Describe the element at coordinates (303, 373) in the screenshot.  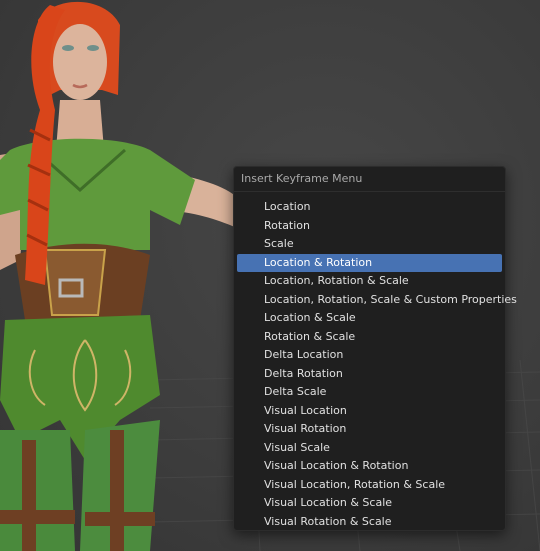
I see `menu-item-label: Delta Rotation` at that location.